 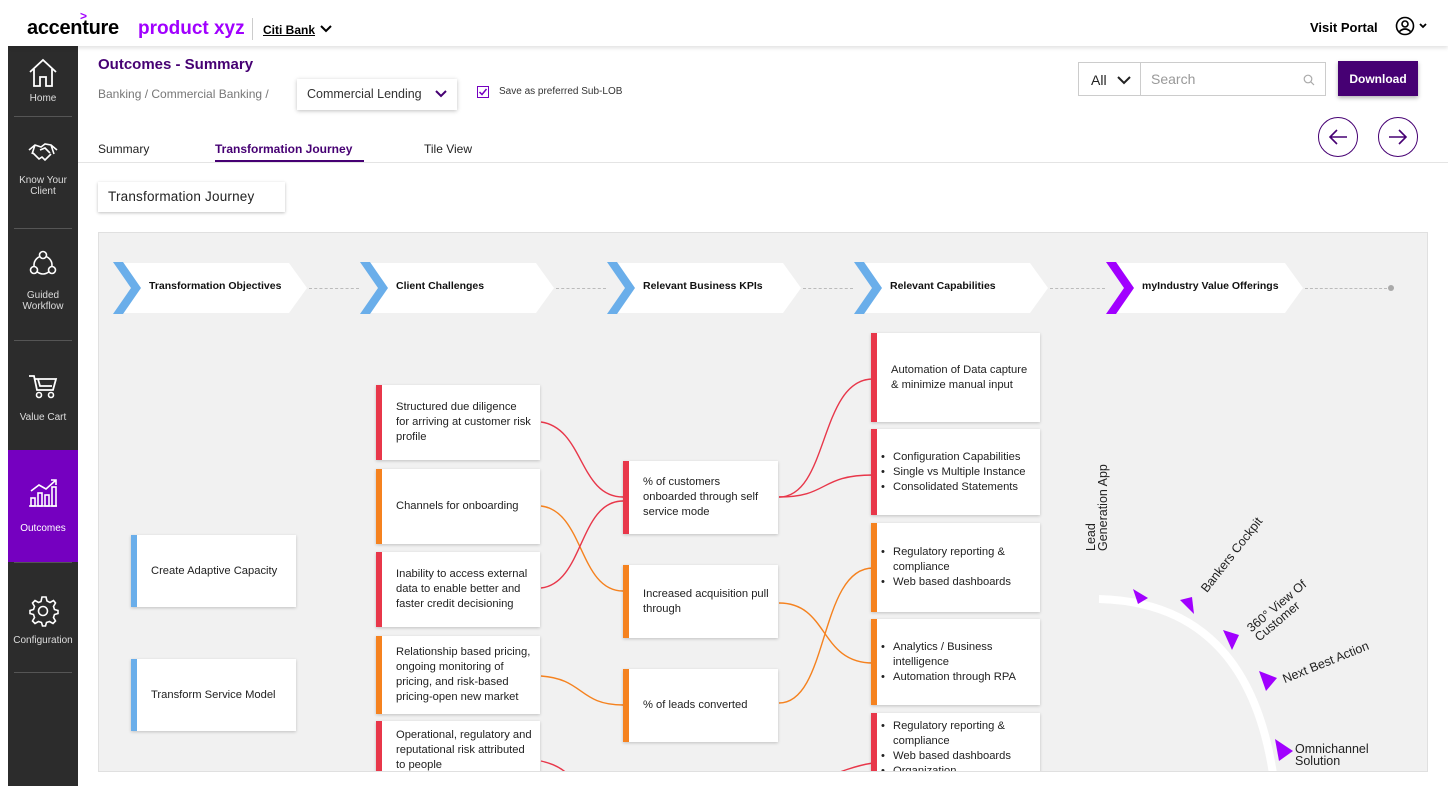 I want to click on checkmark-icon, so click(x=483, y=92).